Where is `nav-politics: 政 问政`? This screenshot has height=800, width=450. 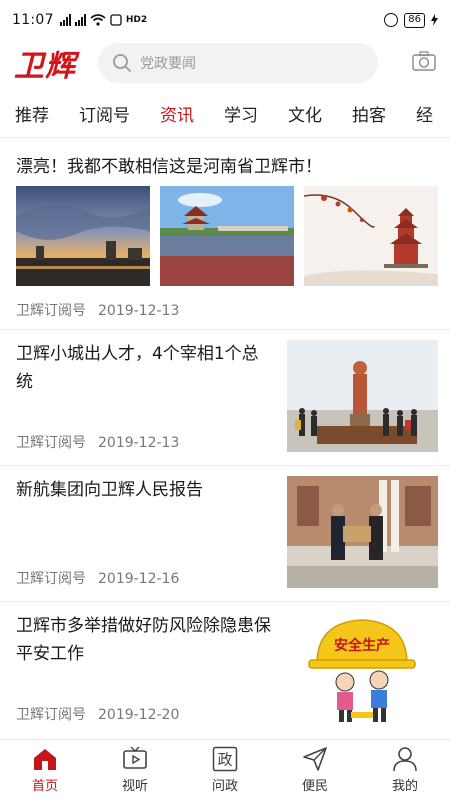 nav-politics: 政 问政 is located at coordinates (225, 770).